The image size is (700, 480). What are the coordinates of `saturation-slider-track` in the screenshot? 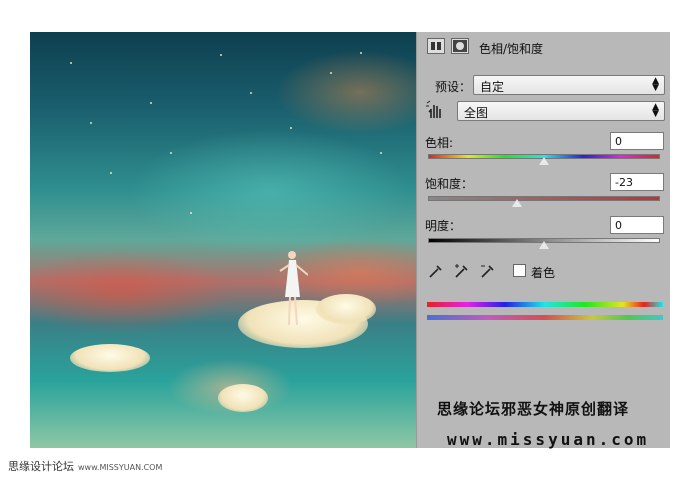 It's located at (544, 198).